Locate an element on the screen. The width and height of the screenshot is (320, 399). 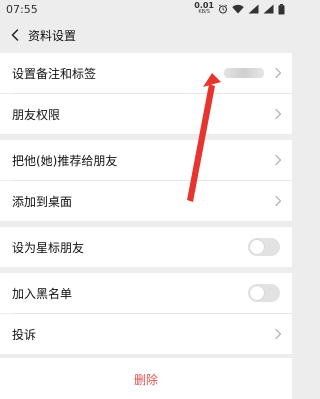
row-label: 设为星标朋友 is located at coordinates (48, 247).